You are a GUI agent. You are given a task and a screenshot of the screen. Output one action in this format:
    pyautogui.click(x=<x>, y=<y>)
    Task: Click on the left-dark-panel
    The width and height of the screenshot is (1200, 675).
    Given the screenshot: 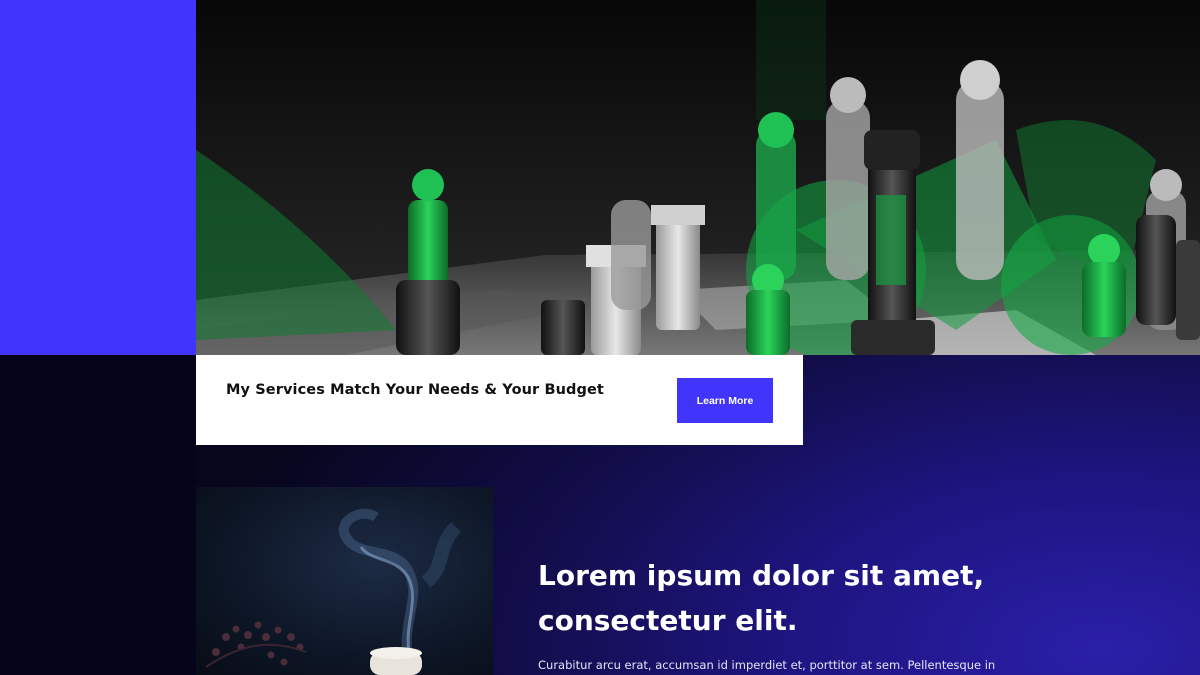 What is the action you would take?
    pyautogui.click(x=98, y=515)
    